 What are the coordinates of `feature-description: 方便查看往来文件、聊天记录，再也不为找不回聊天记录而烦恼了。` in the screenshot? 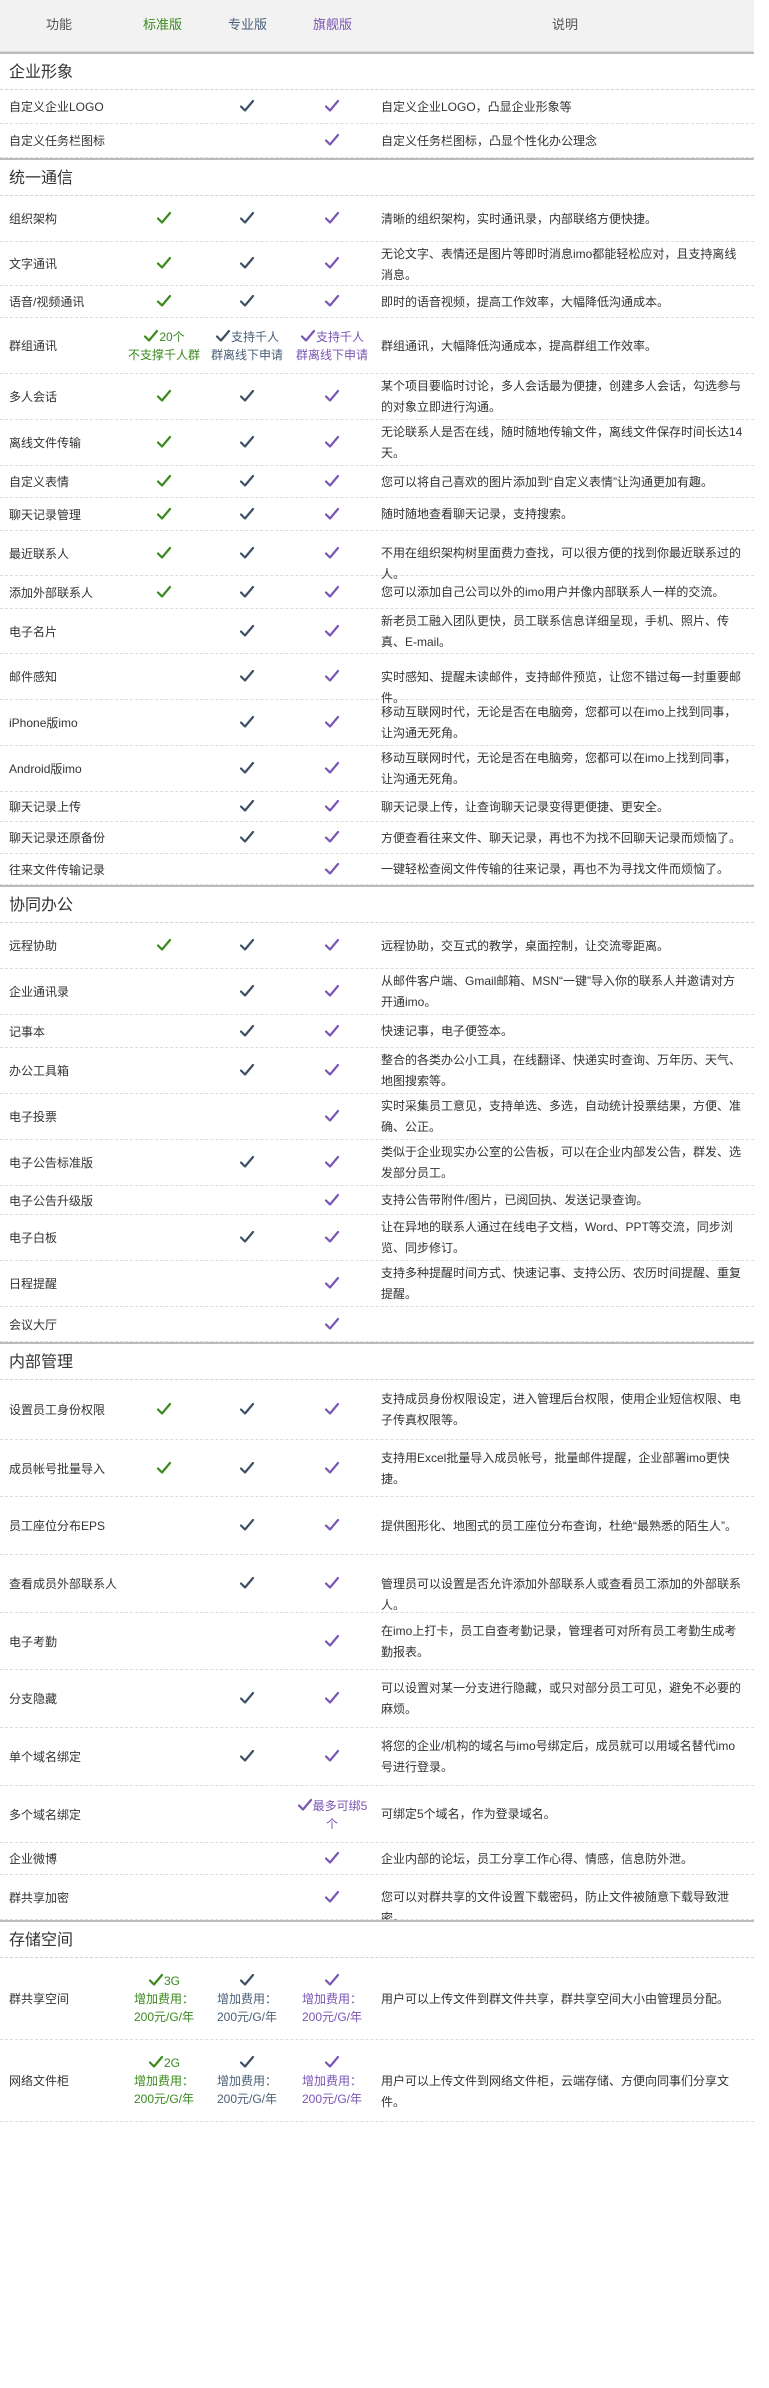 It's located at (561, 838).